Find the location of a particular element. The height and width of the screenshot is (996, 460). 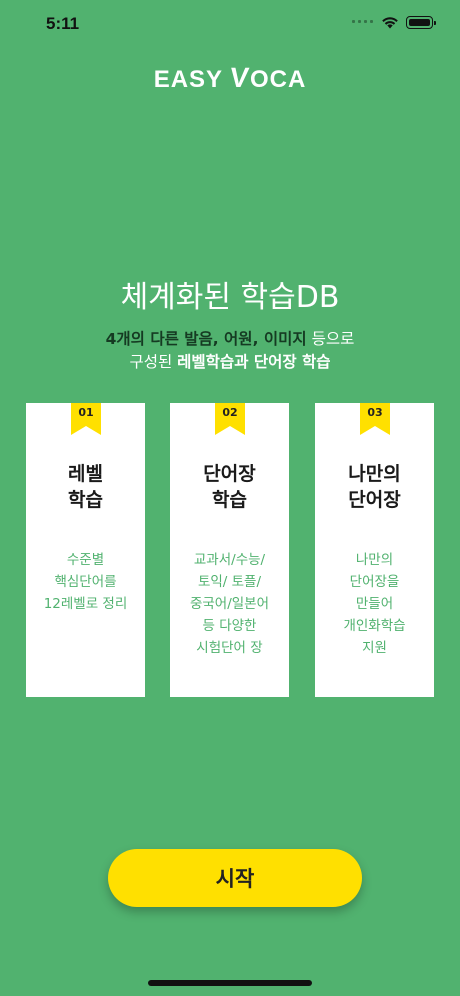

card-desc-line: 수준별 is located at coordinates (85, 560).